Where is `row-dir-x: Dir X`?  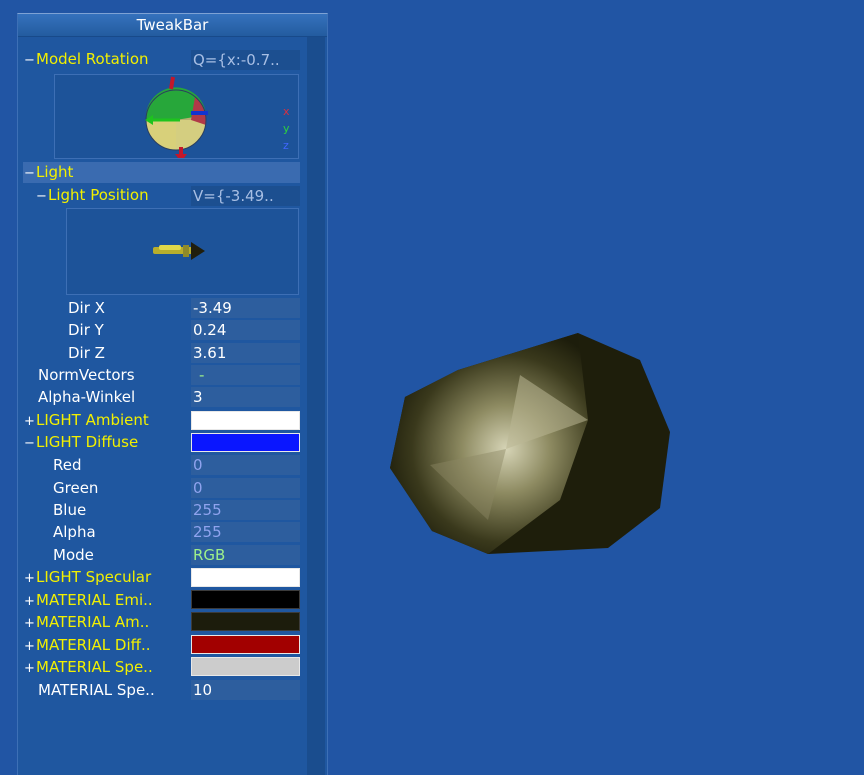
row-dir-x: Dir X is located at coordinates (86, 308).